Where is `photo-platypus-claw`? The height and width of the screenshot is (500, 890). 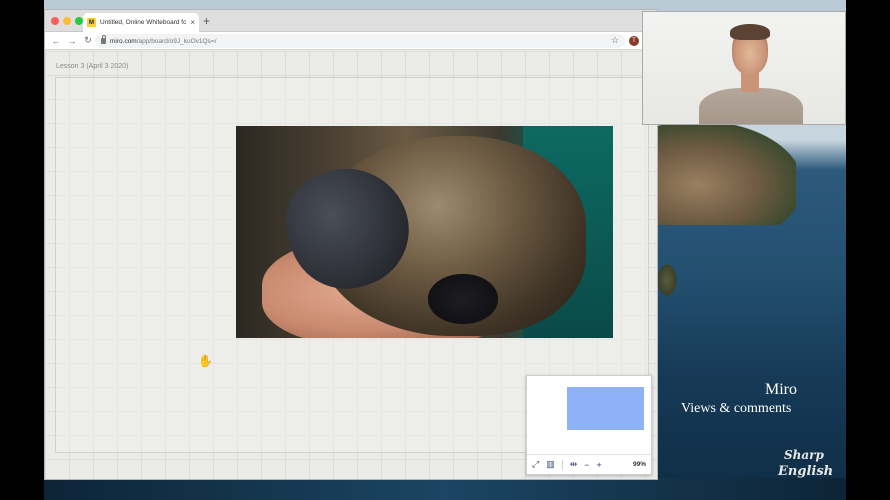
photo-platypus-claw is located at coordinates (463, 299).